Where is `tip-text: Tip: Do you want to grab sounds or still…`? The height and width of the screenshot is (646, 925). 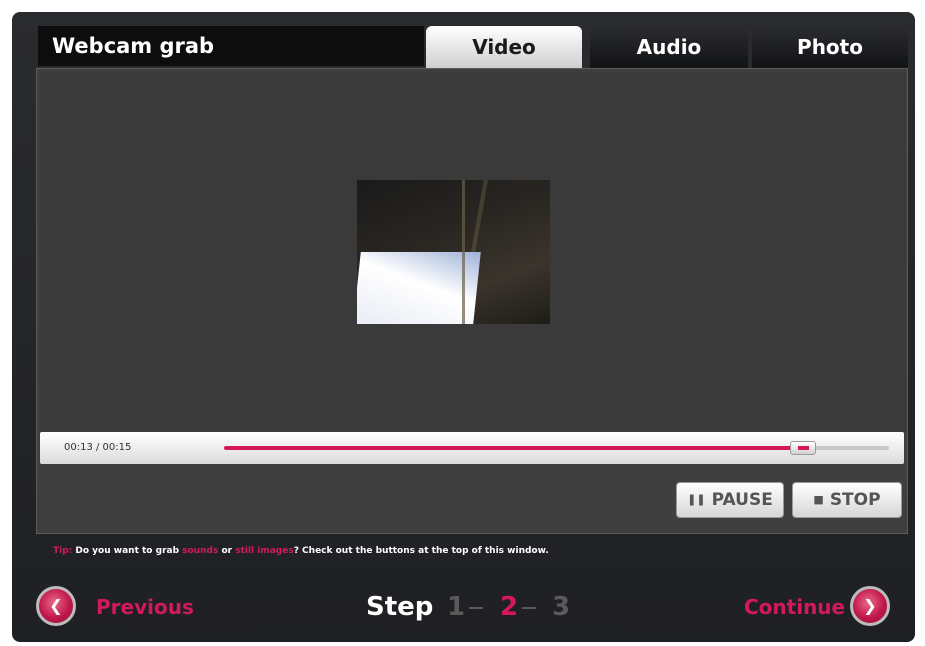 tip-text: Tip: Do you want to grab sounds or still… is located at coordinates (301, 551).